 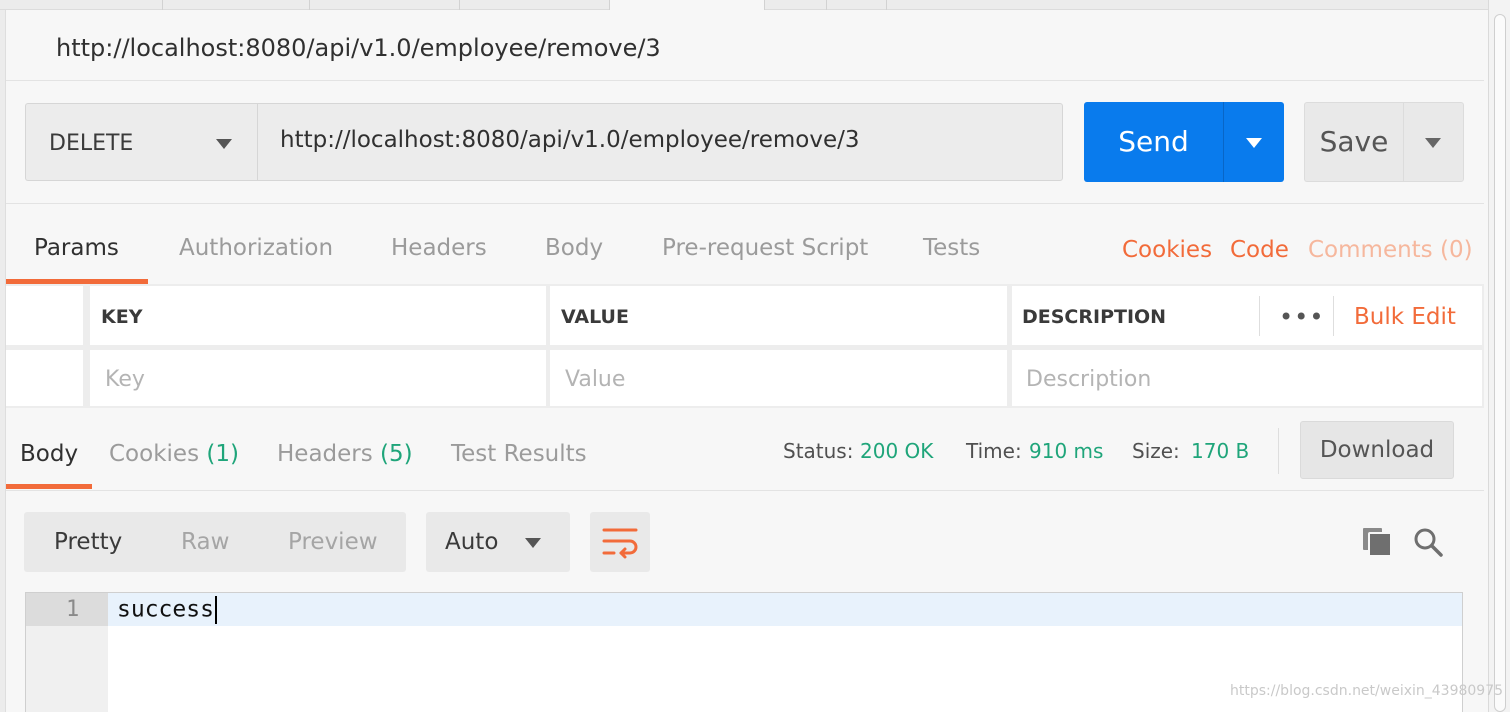 I want to click on send-options-button, so click(x=1253, y=142).